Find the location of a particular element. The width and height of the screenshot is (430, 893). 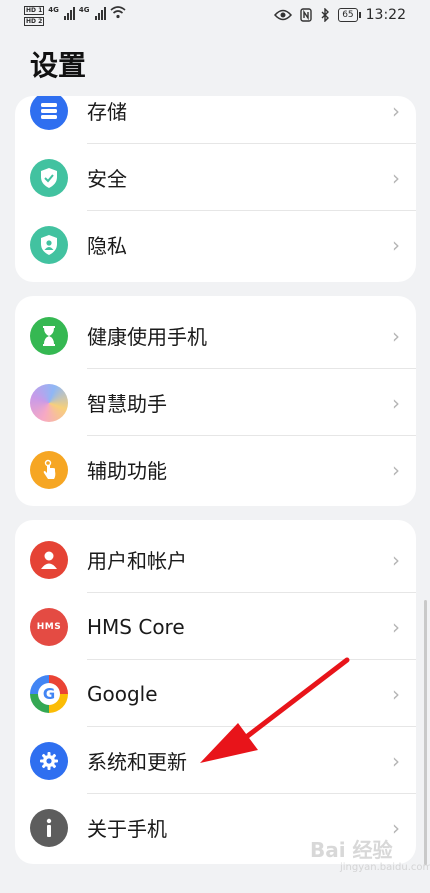

status-bar: HD 1 HD 2 4G 4G 65 13:22 is located at coordinates (215, 16).